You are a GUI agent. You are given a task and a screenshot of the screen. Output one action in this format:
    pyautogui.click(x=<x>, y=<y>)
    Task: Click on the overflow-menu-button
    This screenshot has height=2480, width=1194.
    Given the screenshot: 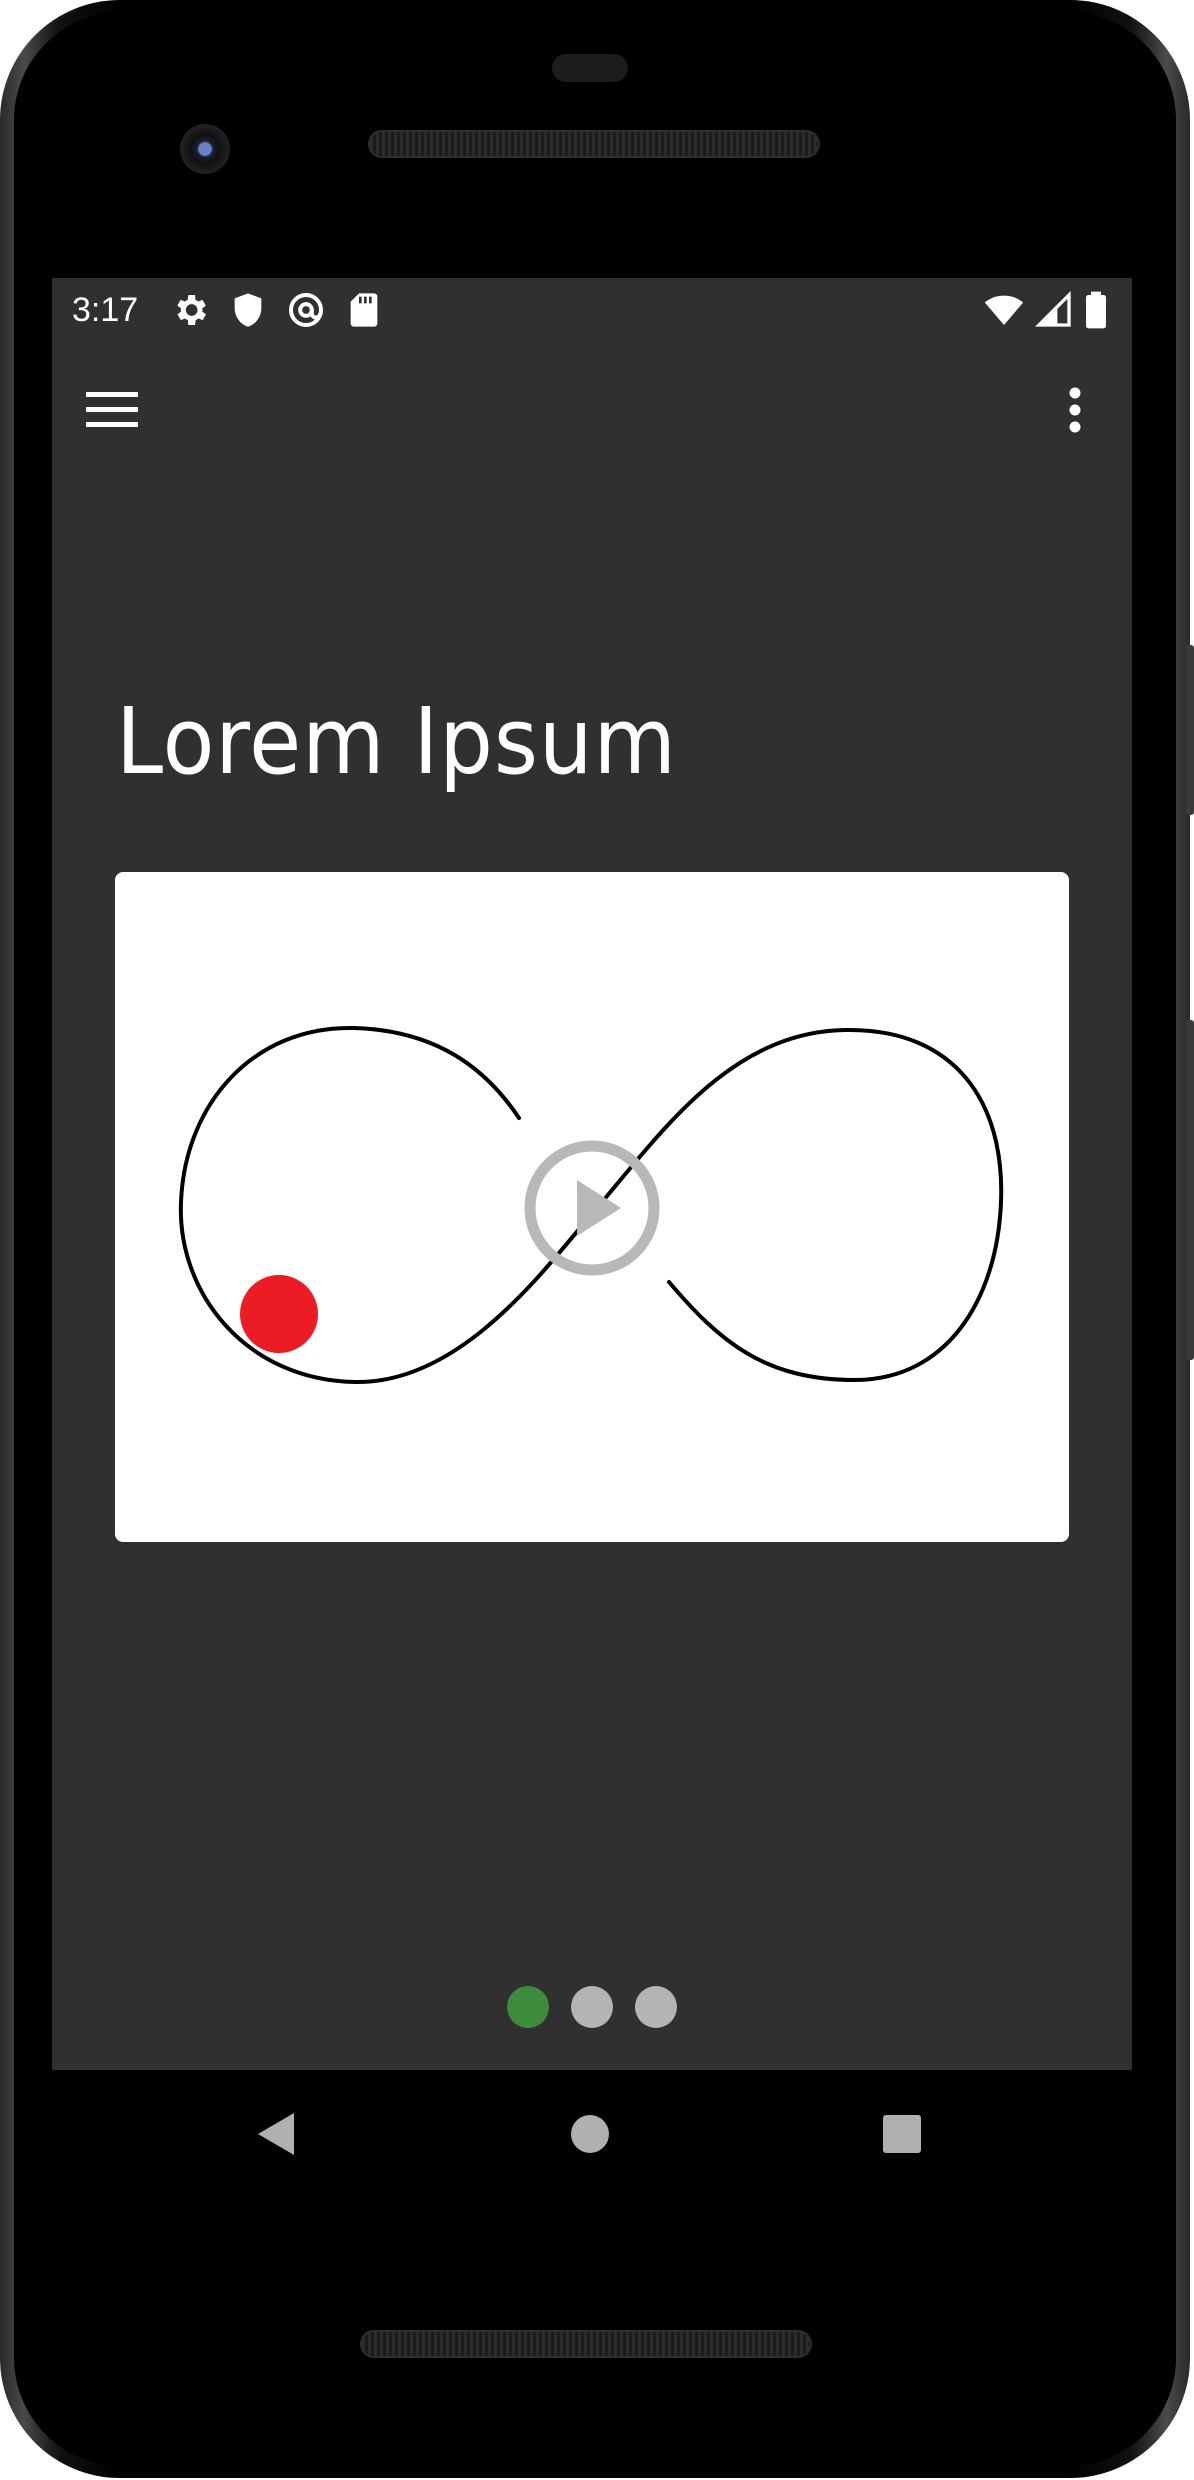 What is the action you would take?
    pyautogui.click(x=1075, y=412)
    